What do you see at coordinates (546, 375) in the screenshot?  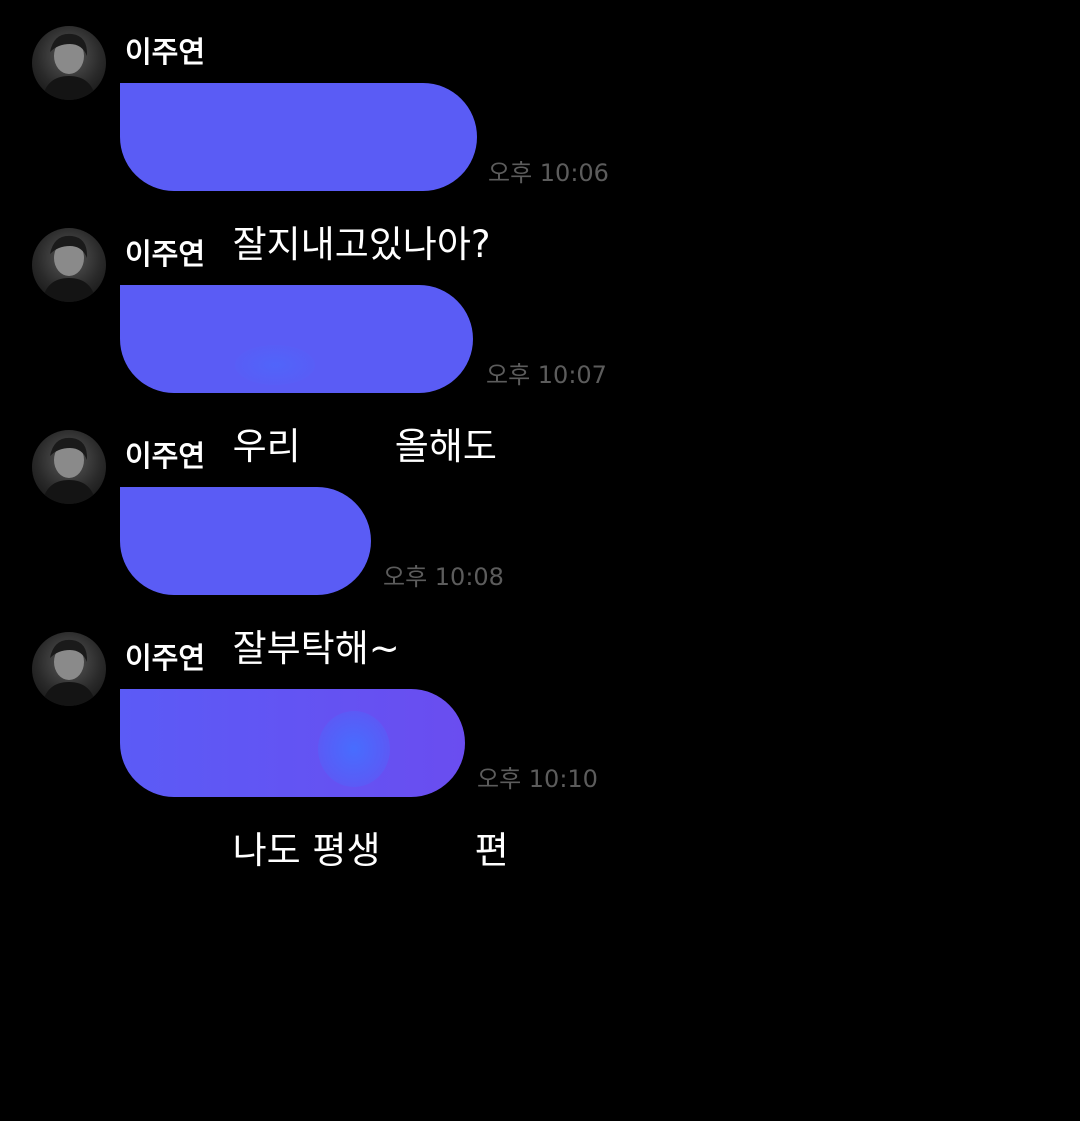 I see `message-time: 오후 10:07` at bounding box center [546, 375].